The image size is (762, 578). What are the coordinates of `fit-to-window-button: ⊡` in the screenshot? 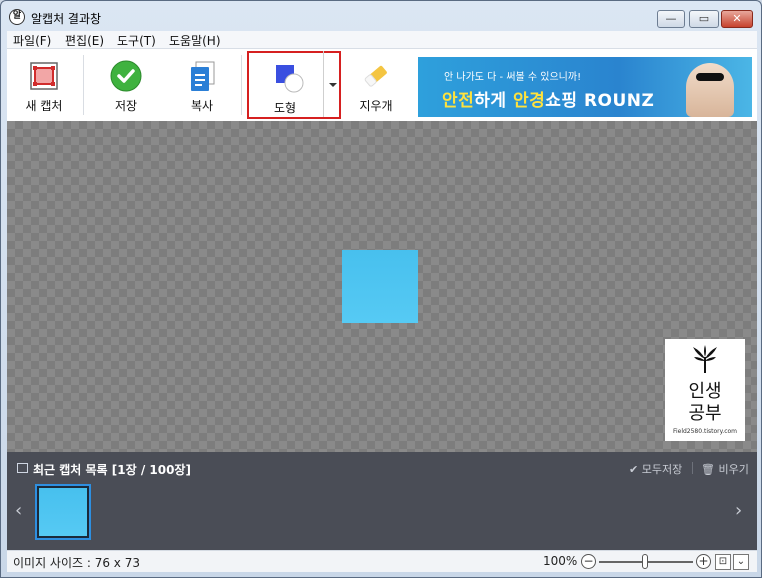 It's located at (723, 562).